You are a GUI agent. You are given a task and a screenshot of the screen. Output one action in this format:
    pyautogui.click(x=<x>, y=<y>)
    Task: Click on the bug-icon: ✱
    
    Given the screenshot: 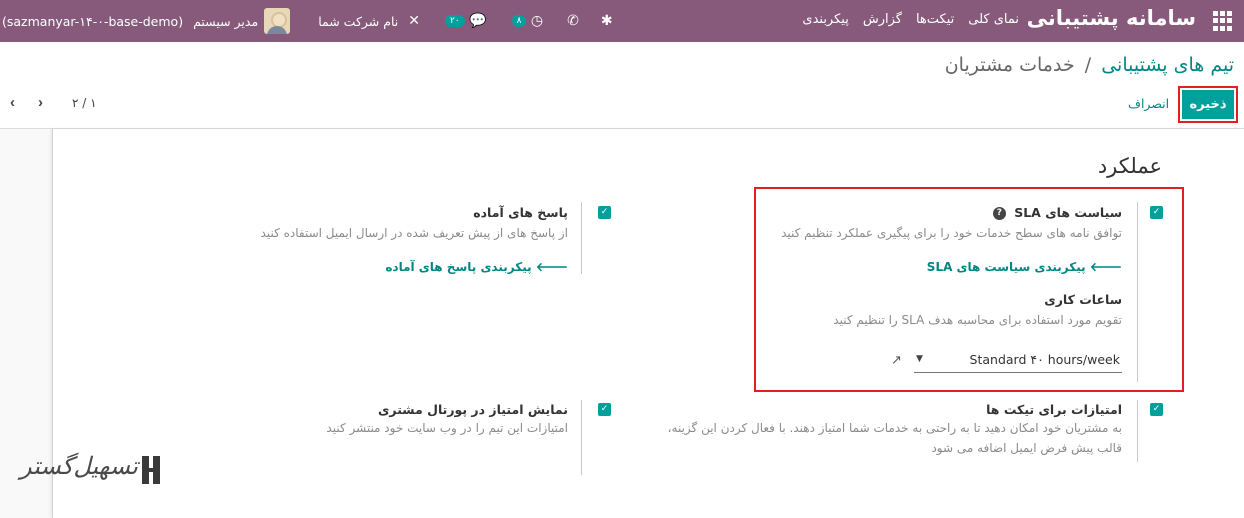 What is the action you would take?
    pyautogui.click(x=607, y=21)
    